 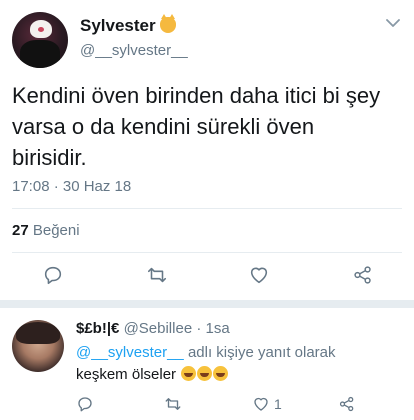 I want to click on mention-link: @__sylvester__, so click(x=130, y=352).